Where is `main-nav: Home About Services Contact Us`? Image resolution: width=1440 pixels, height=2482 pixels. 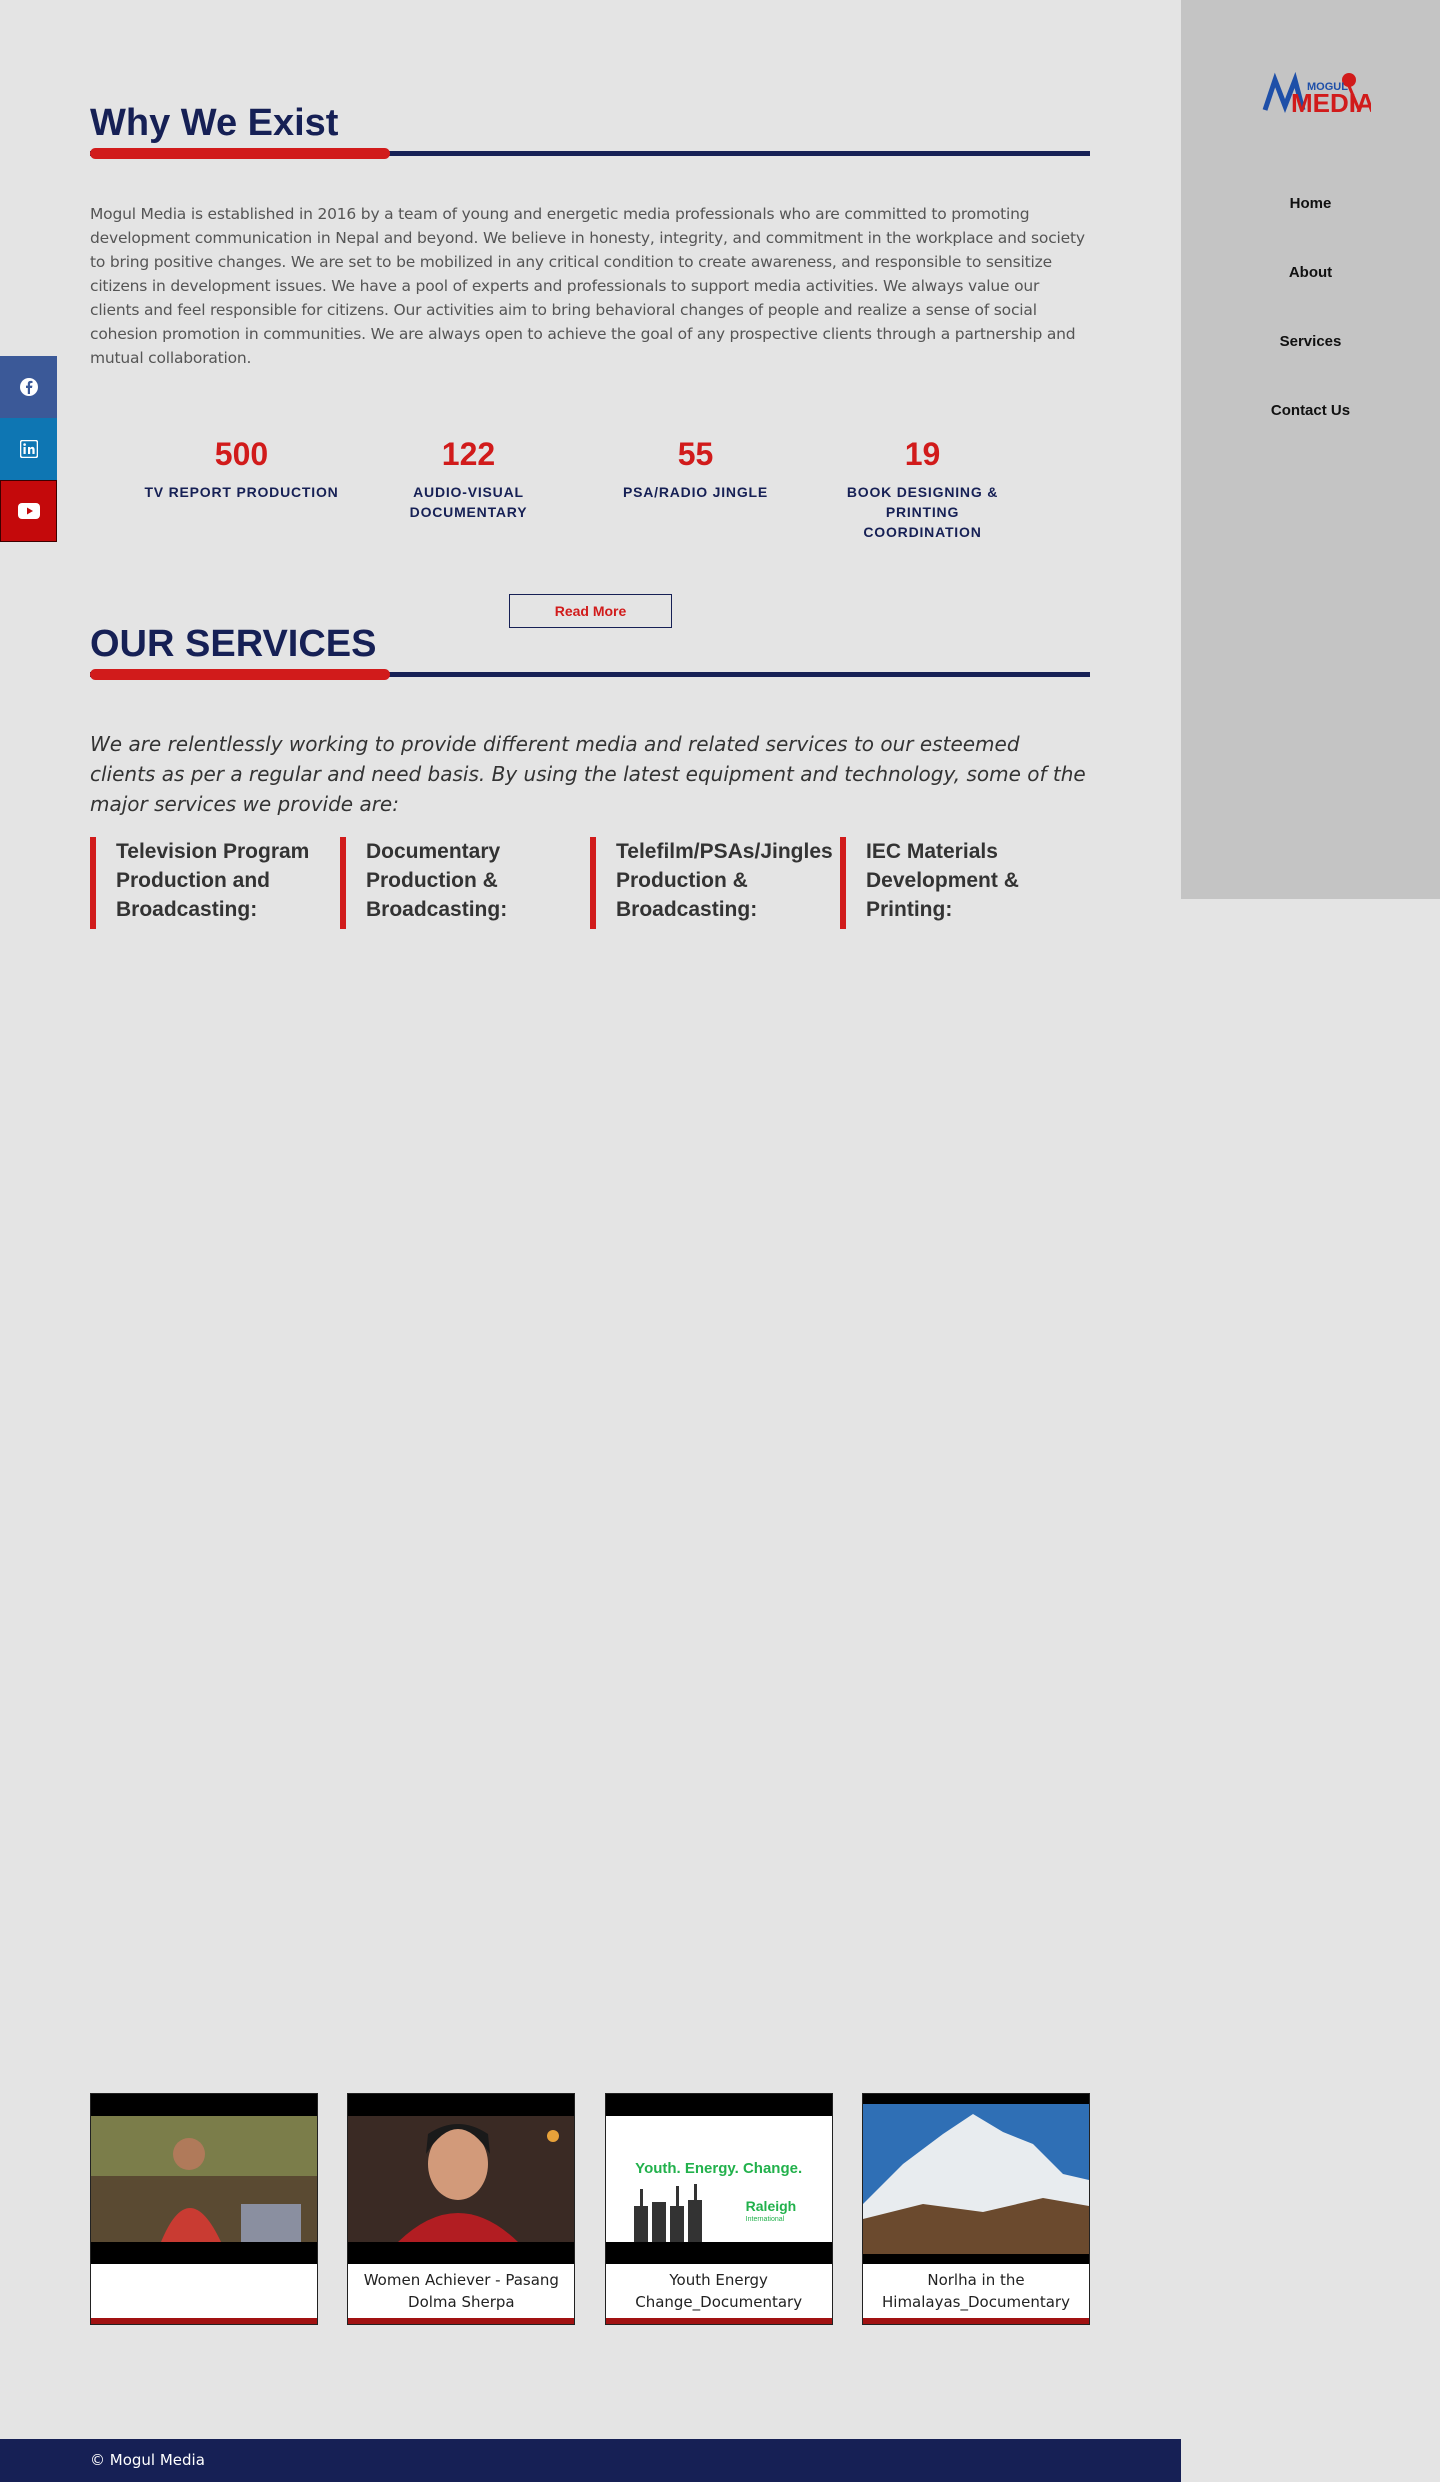
main-nav: Home About Services Contact Us is located at coordinates (1310, 324).